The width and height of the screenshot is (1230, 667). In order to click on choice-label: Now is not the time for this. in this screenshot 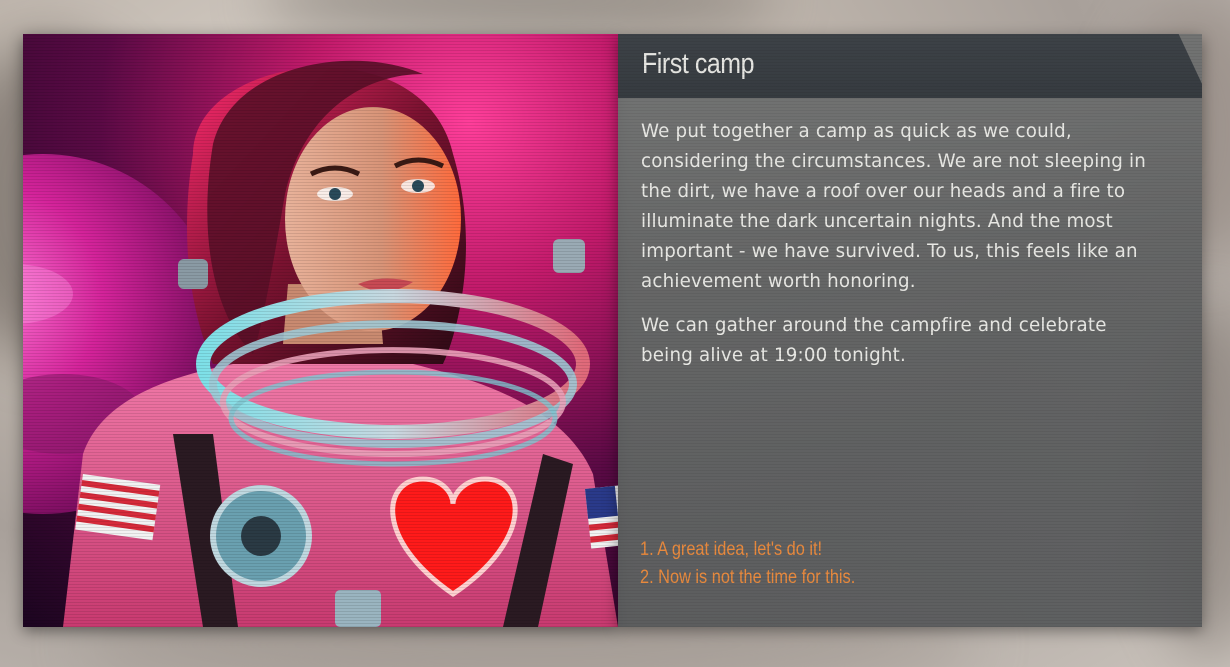, I will do `click(757, 577)`.